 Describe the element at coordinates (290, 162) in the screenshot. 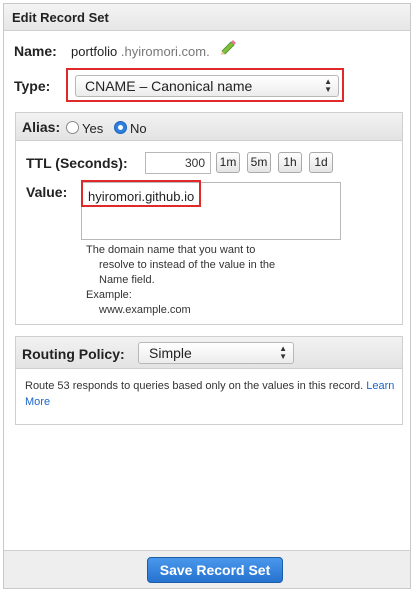

I see `ttl-1h-button: 1h` at that location.